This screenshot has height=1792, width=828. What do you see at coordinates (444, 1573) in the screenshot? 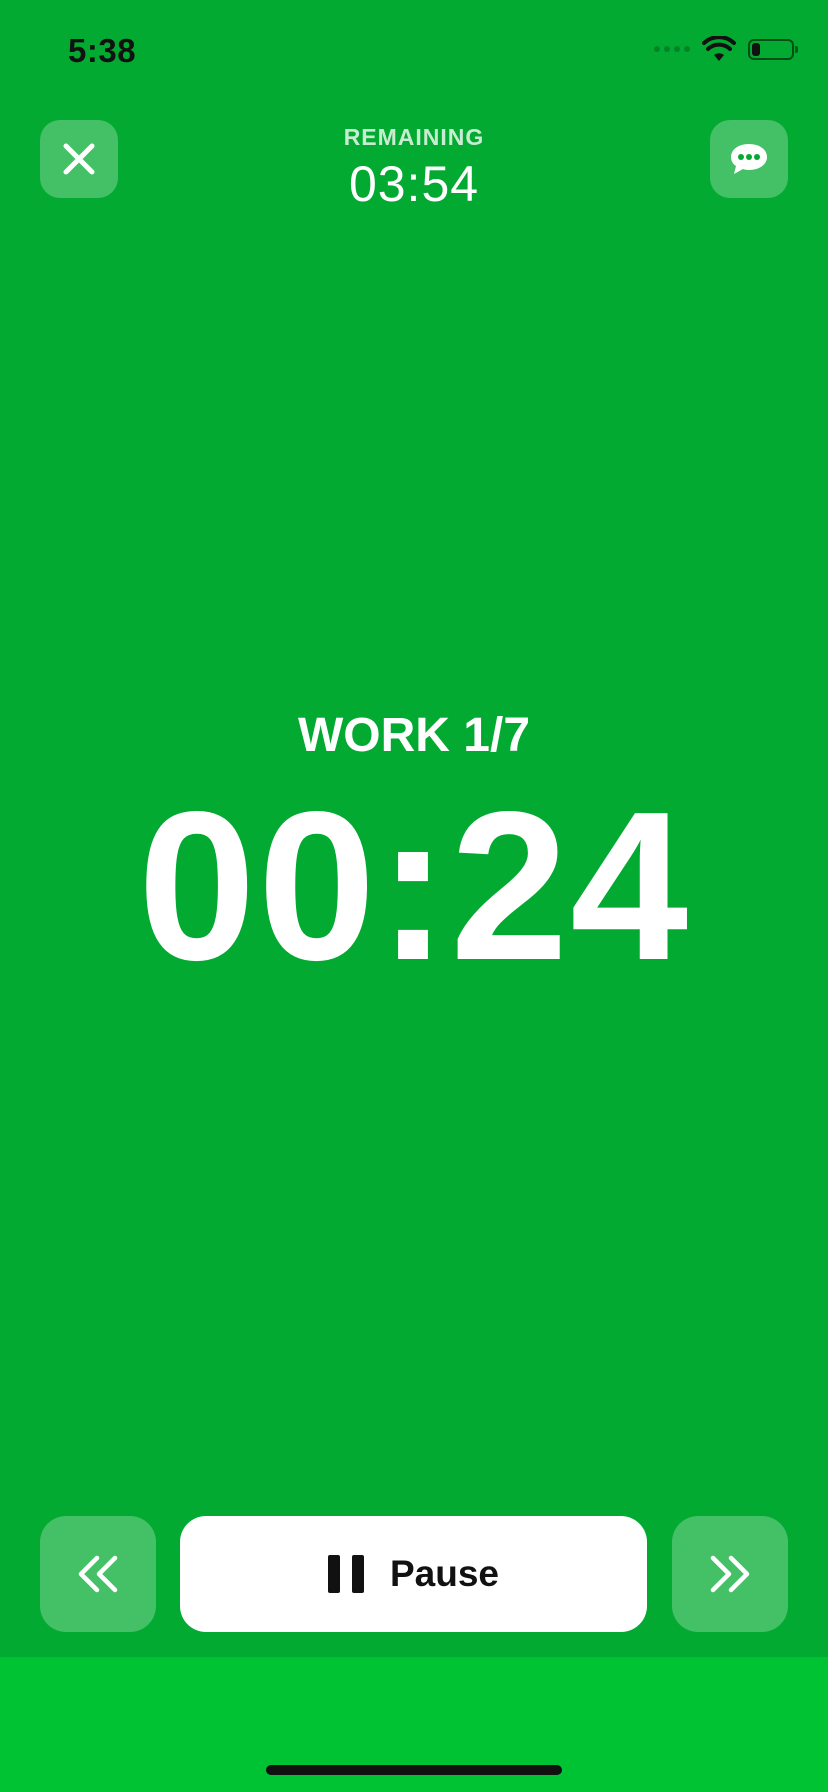
I see `pause-label: Pause` at bounding box center [444, 1573].